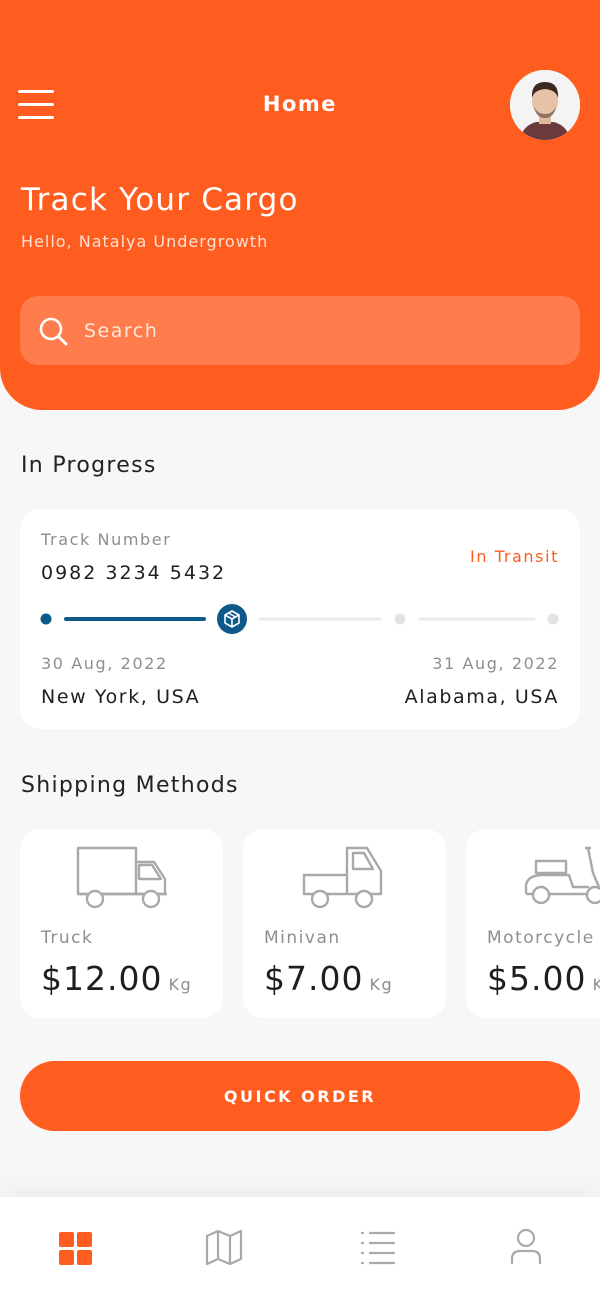 The height and width of the screenshot is (1299, 600). I want to click on method-price: $5.00Kg, so click(543, 978).